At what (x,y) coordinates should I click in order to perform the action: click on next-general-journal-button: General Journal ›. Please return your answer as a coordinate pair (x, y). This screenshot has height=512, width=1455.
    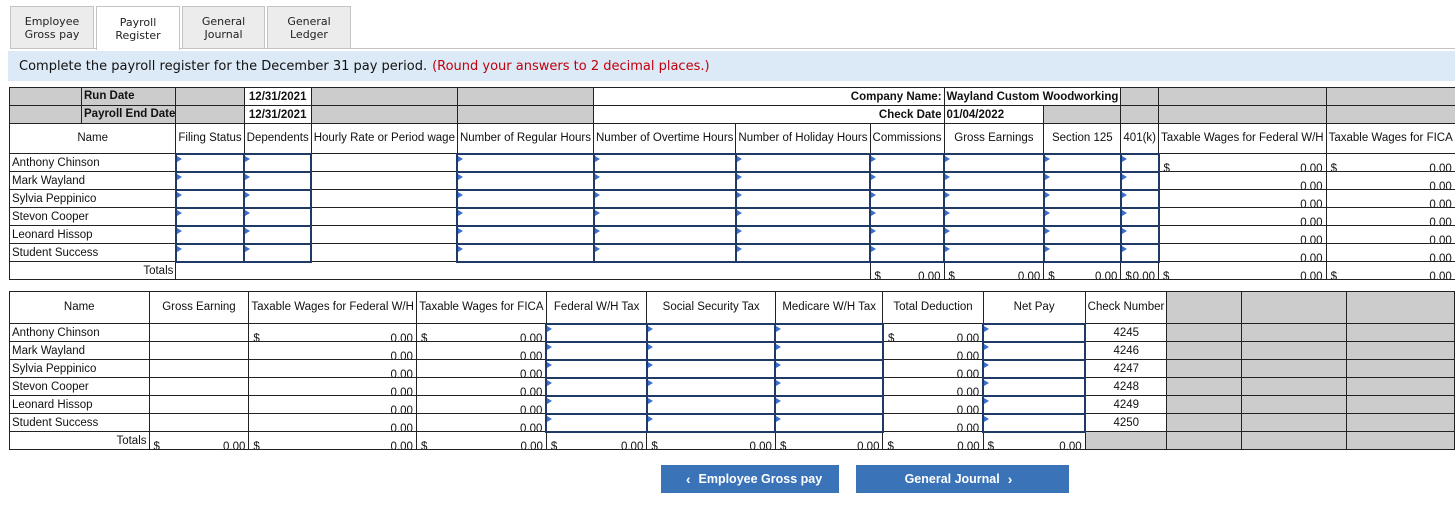
    Looking at the image, I should click on (962, 479).